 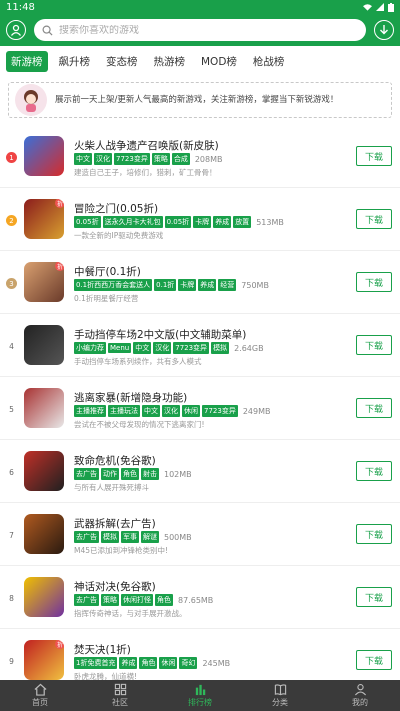 What do you see at coordinates (207, 285) in the screenshot?
I see `game-tag: 养成` at bounding box center [207, 285].